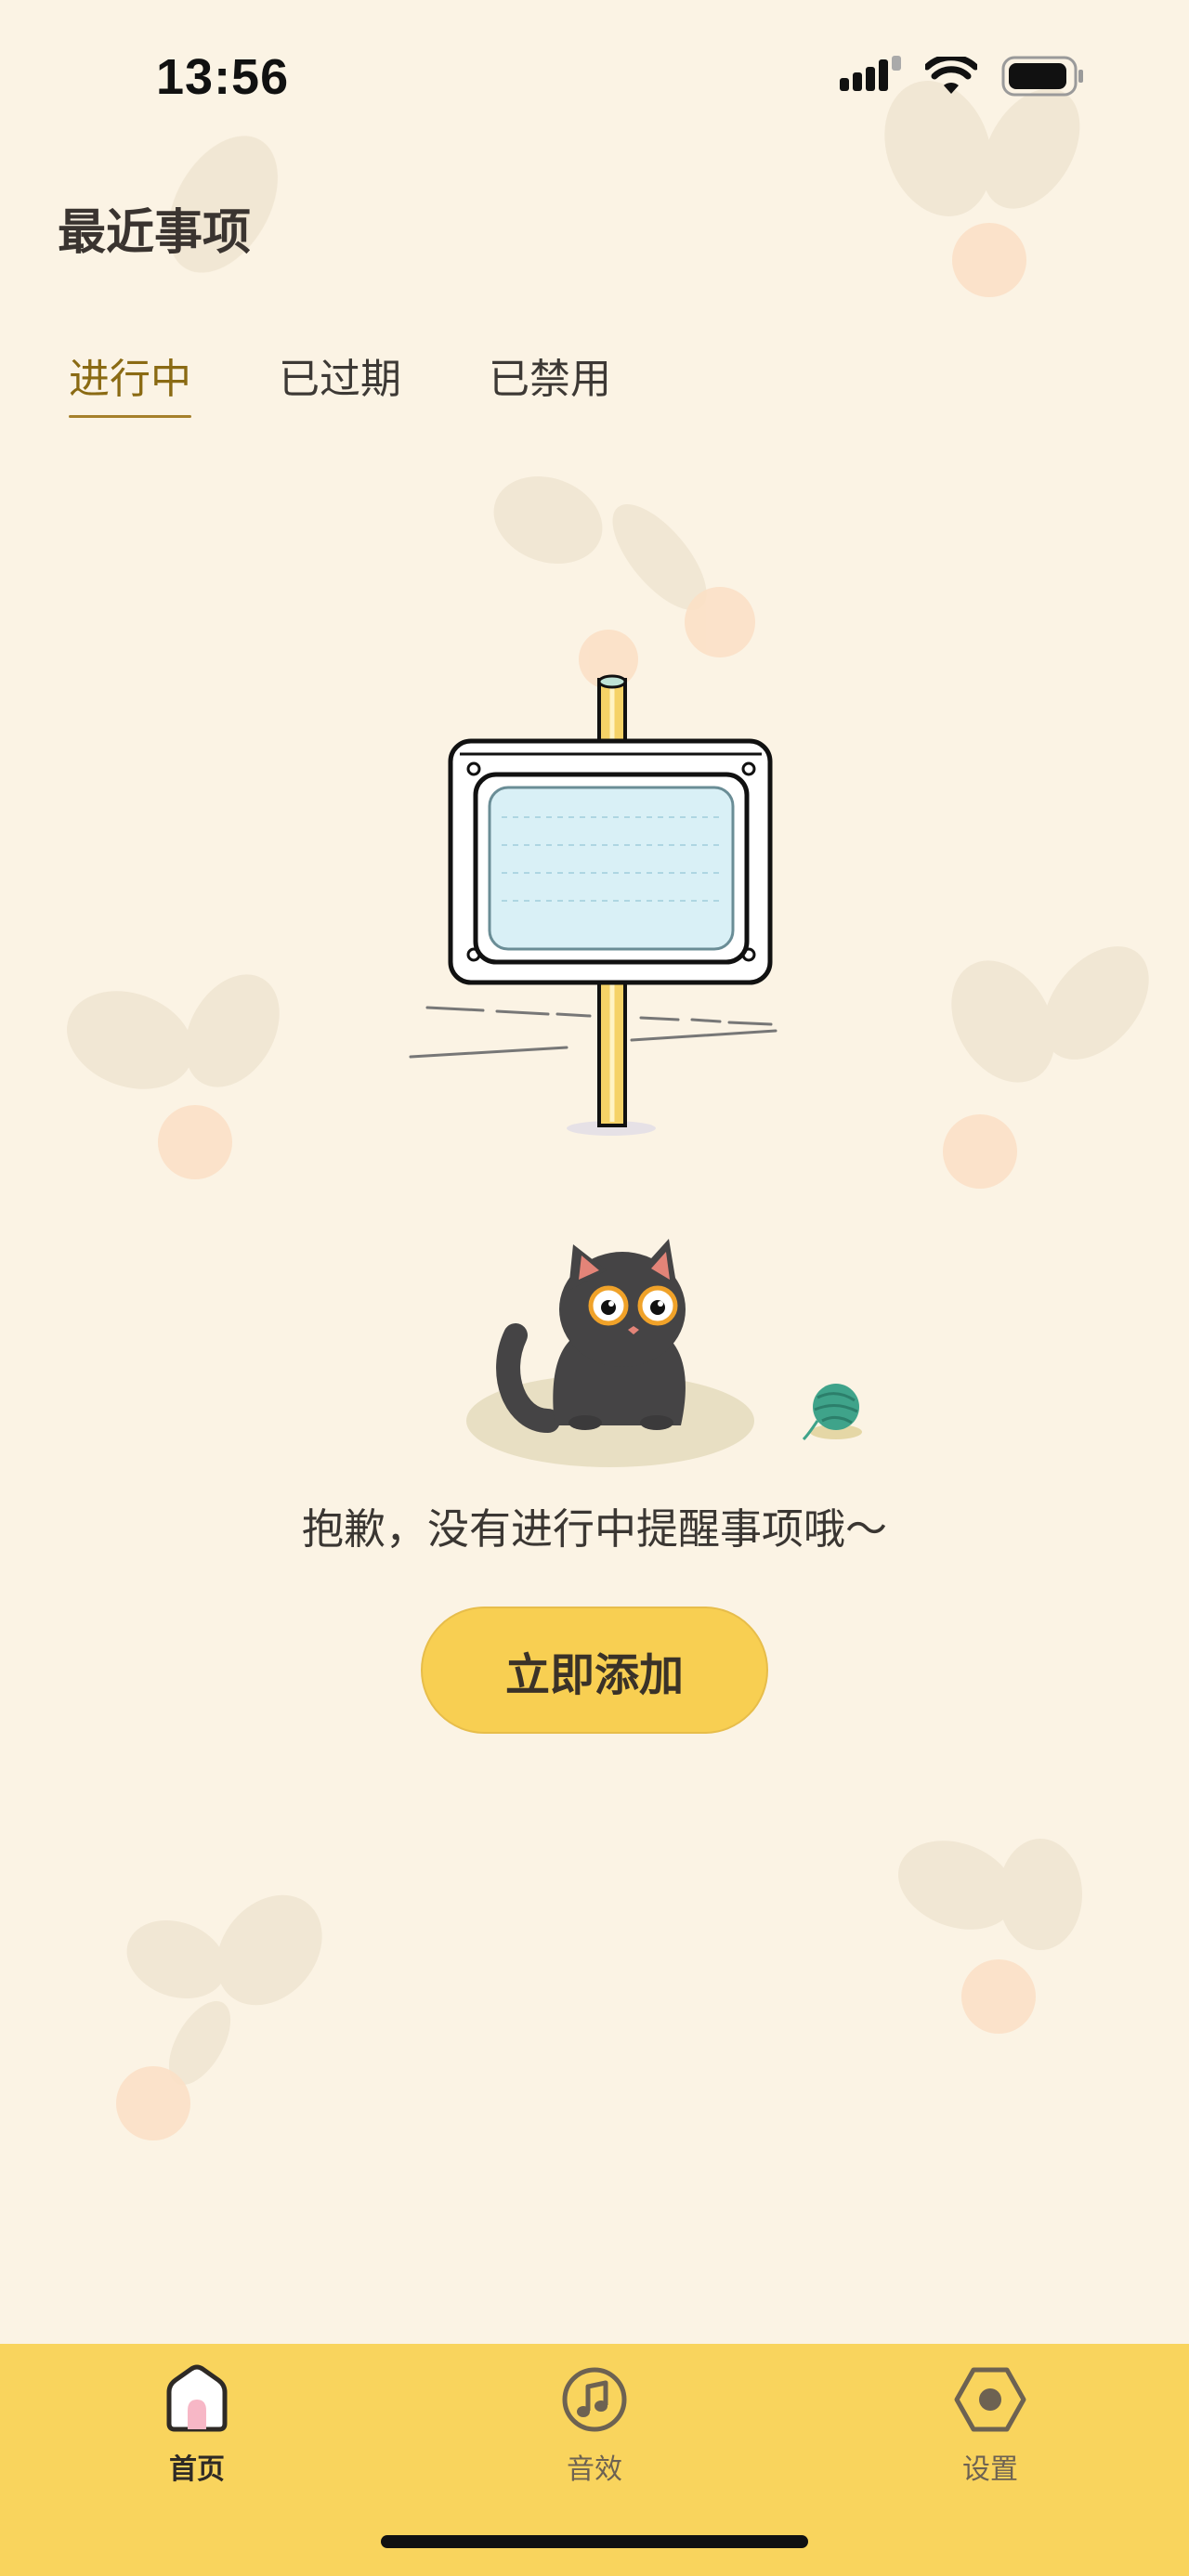 The height and width of the screenshot is (2576, 1189). What do you see at coordinates (197, 2398) in the screenshot?
I see `home-icon` at bounding box center [197, 2398].